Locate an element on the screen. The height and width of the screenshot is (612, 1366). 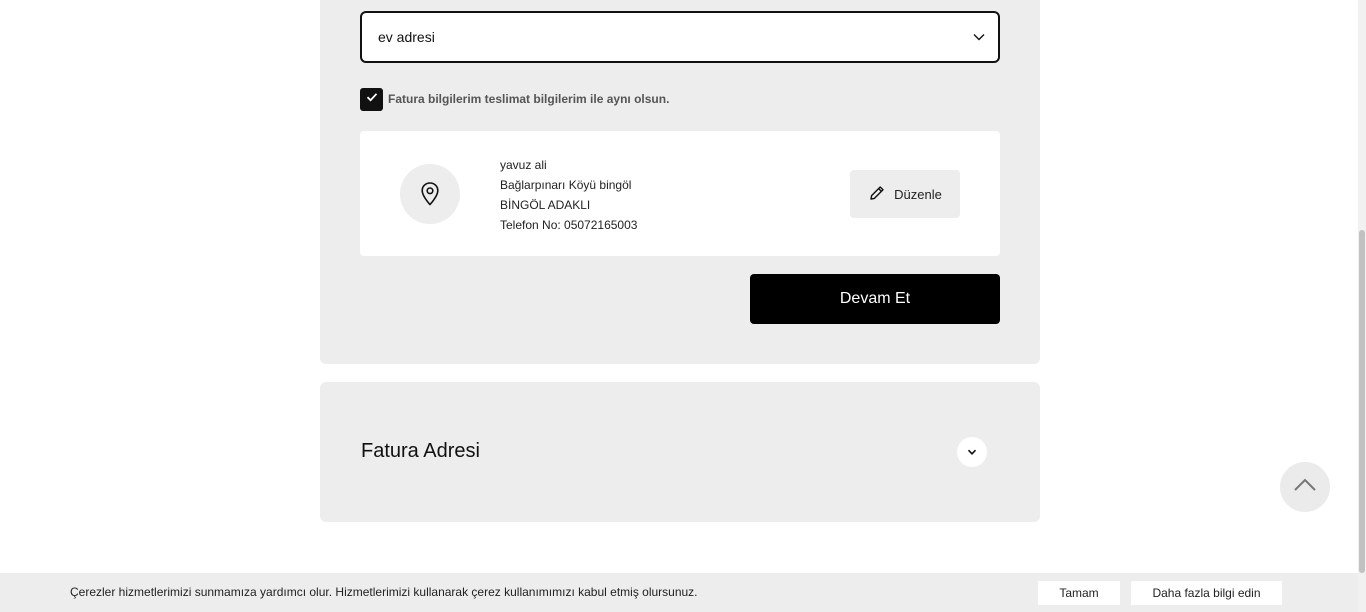
address-name: yavuz ali is located at coordinates (523, 165).